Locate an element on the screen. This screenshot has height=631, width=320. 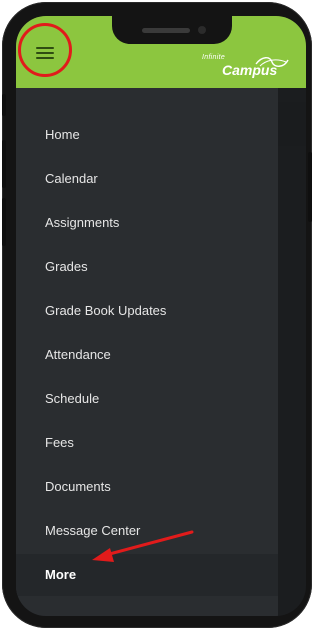
menu-item-grade-book-updates: Grade Book Updates is located at coordinates (147, 311).